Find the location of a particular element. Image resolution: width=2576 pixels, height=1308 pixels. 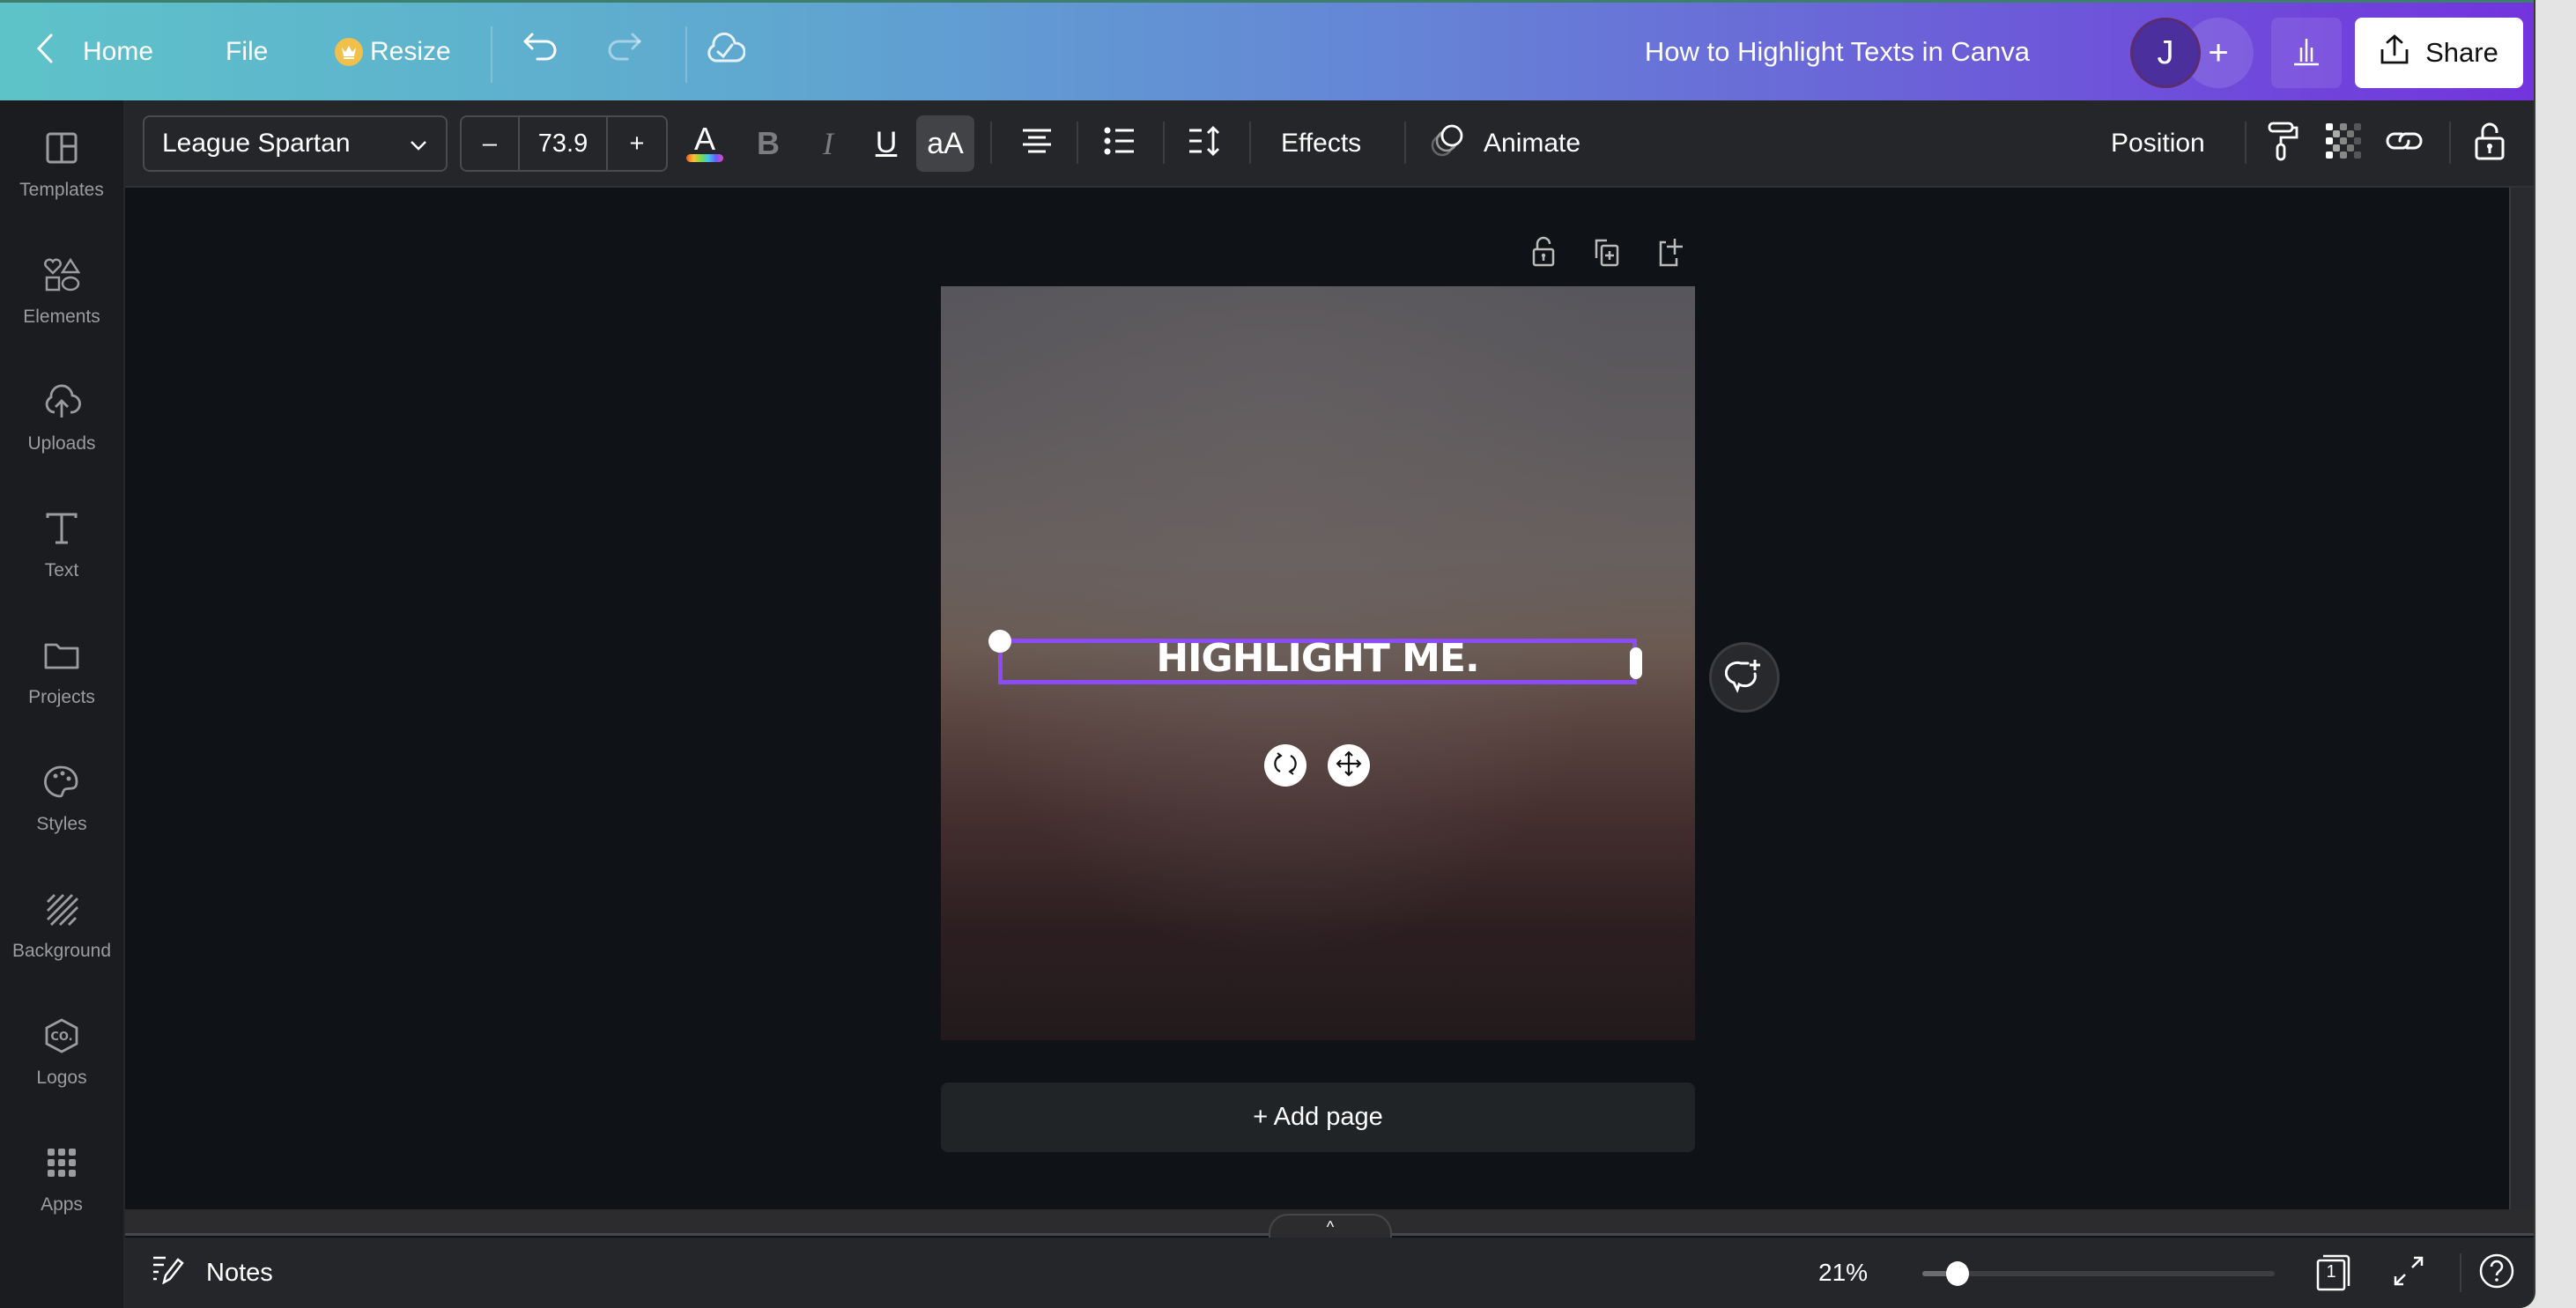

text-align-button is located at coordinates (1037, 143).